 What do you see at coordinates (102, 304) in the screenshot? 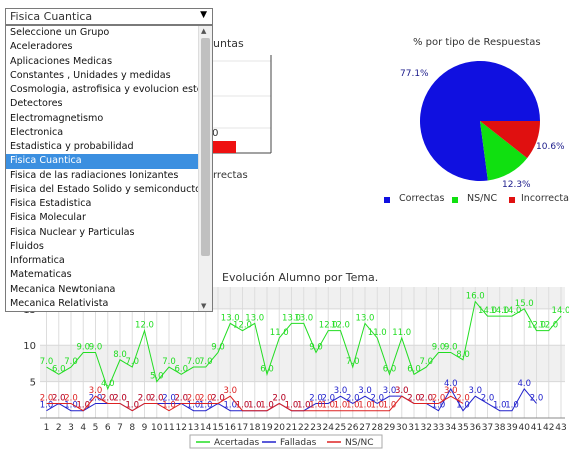
I see `group-option: Mecanica Relativista` at bounding box center [102, 304].